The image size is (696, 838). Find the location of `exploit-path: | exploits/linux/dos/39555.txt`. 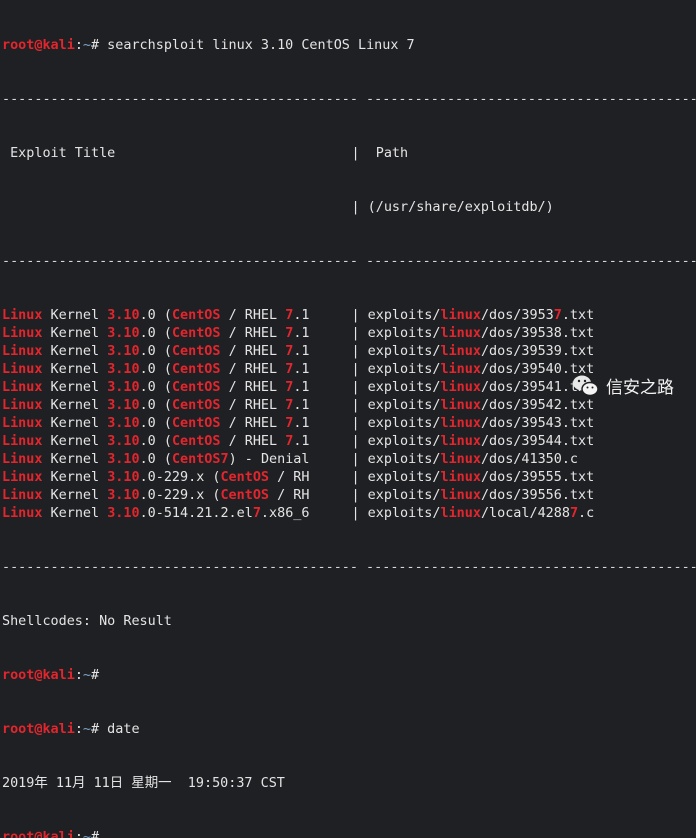

exploit-path: | exploits/linux/dos/39555.txt is located at coordinates (472, 477).